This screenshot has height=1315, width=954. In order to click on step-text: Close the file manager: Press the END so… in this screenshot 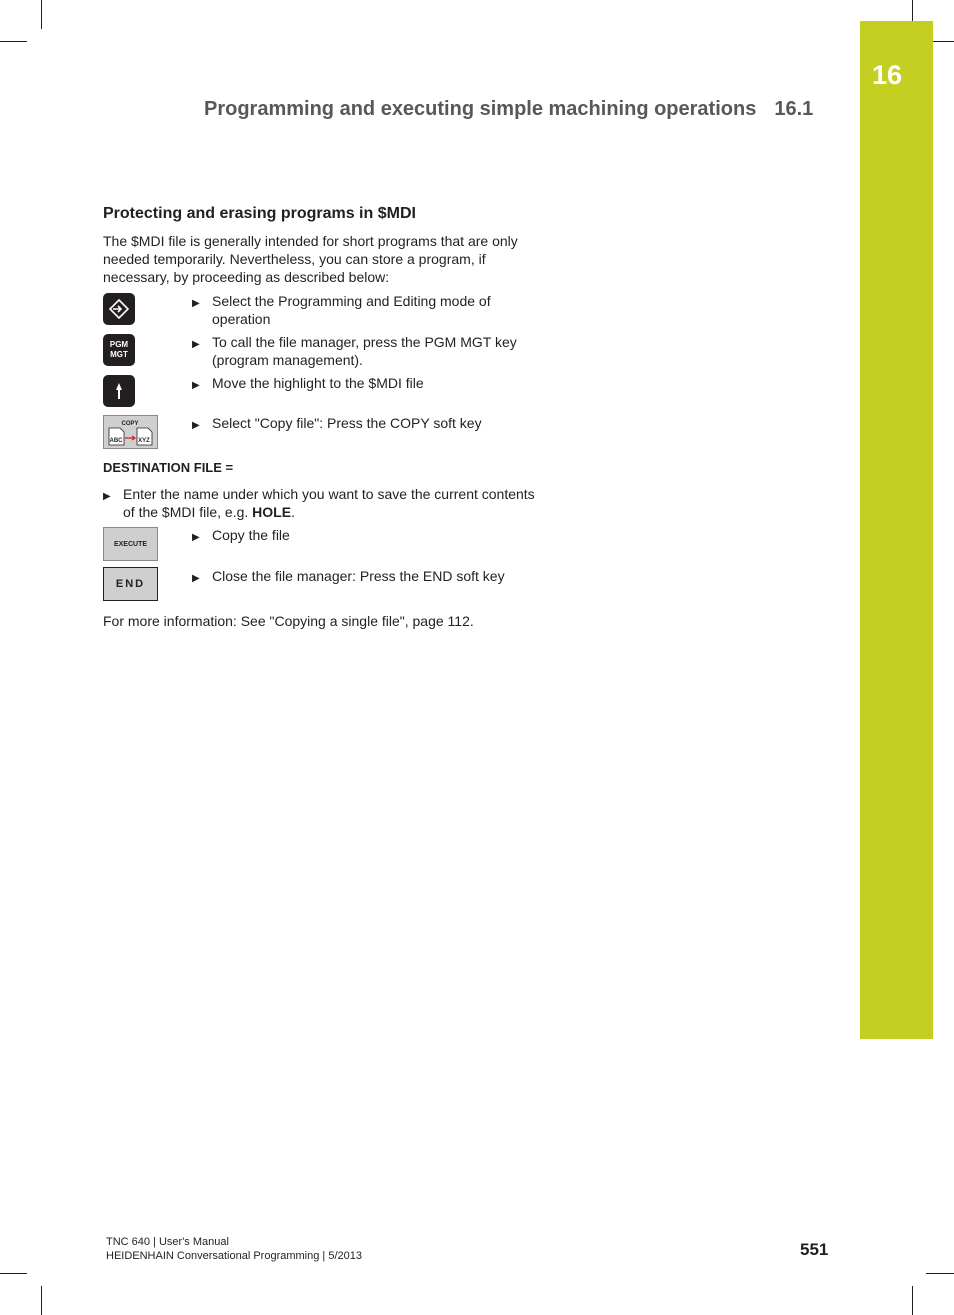, I will do `click(358, 576)`.